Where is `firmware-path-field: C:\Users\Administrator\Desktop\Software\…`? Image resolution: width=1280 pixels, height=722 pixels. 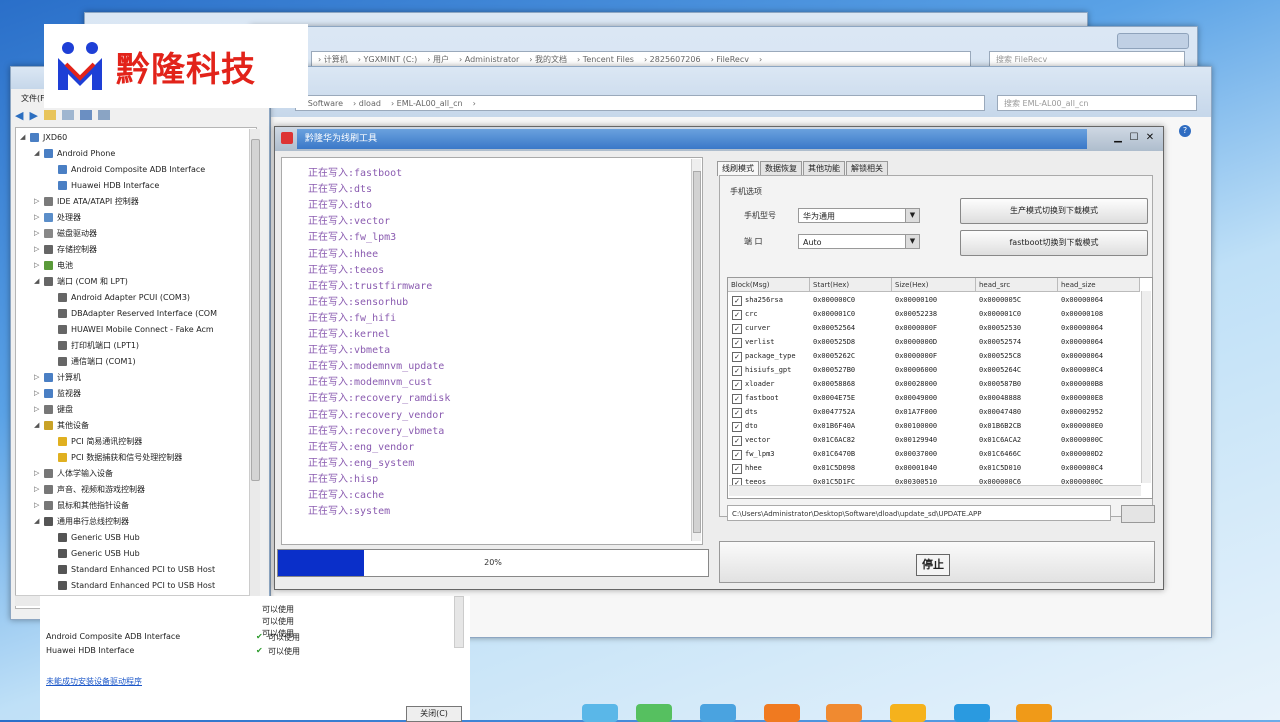 firmware-path-field: C:\Users\Administrator\Desktop\Software\… is located at coordinates (919, 513).